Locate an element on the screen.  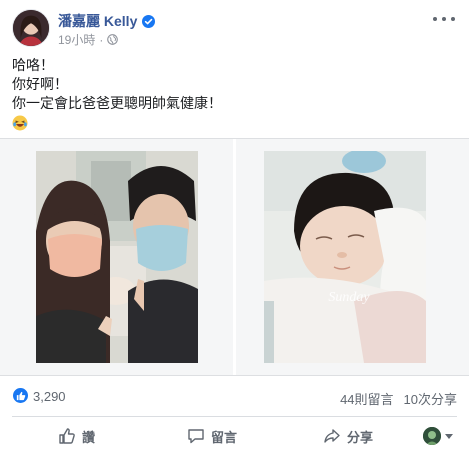
profile-avatar-icon is located at coordinates (432, 436).